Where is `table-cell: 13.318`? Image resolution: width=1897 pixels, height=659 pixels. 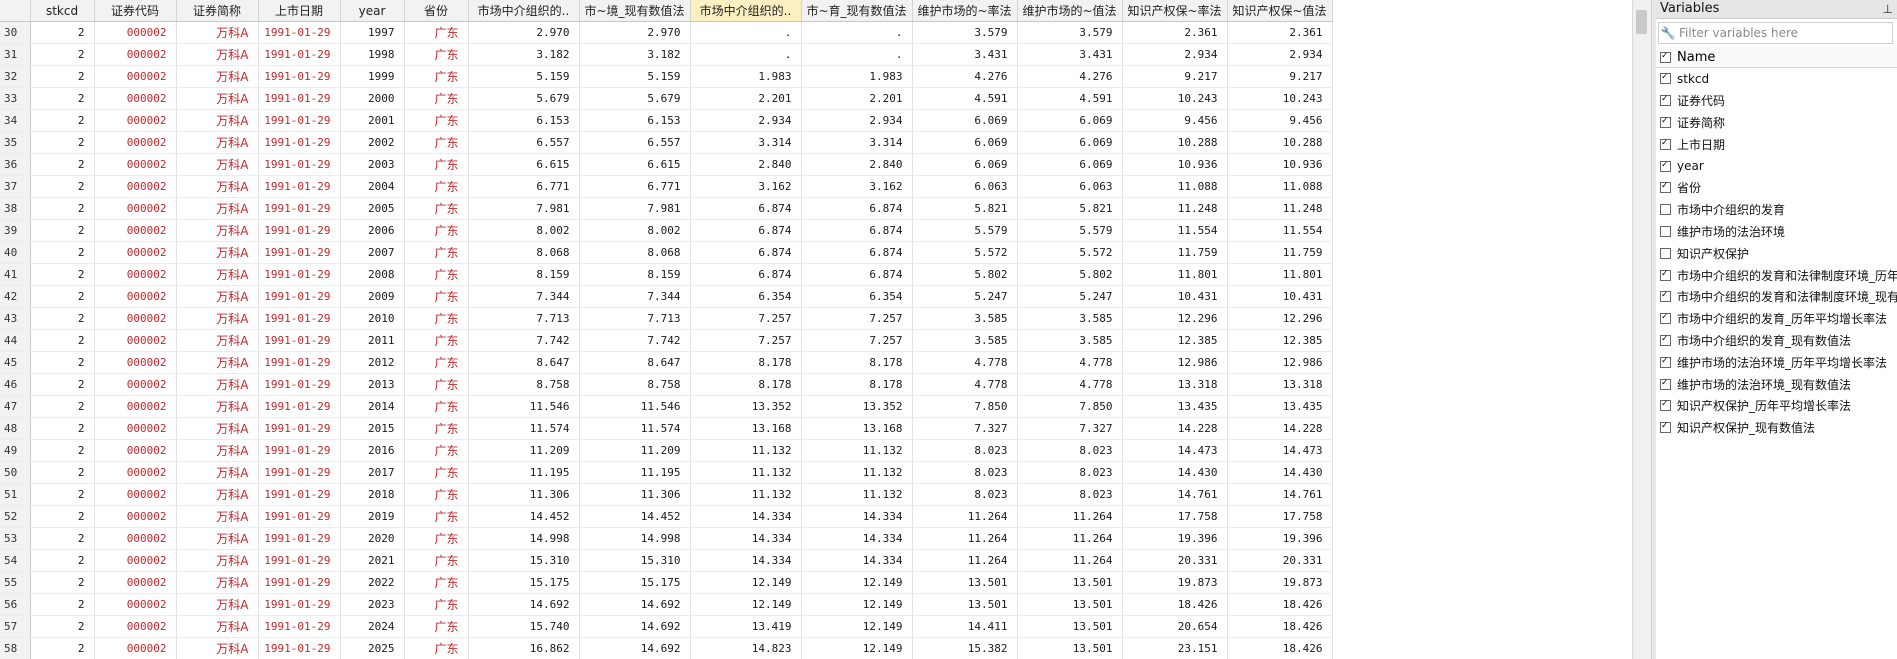
table-cell: 13.318 is located at coordinates (1175, 384).